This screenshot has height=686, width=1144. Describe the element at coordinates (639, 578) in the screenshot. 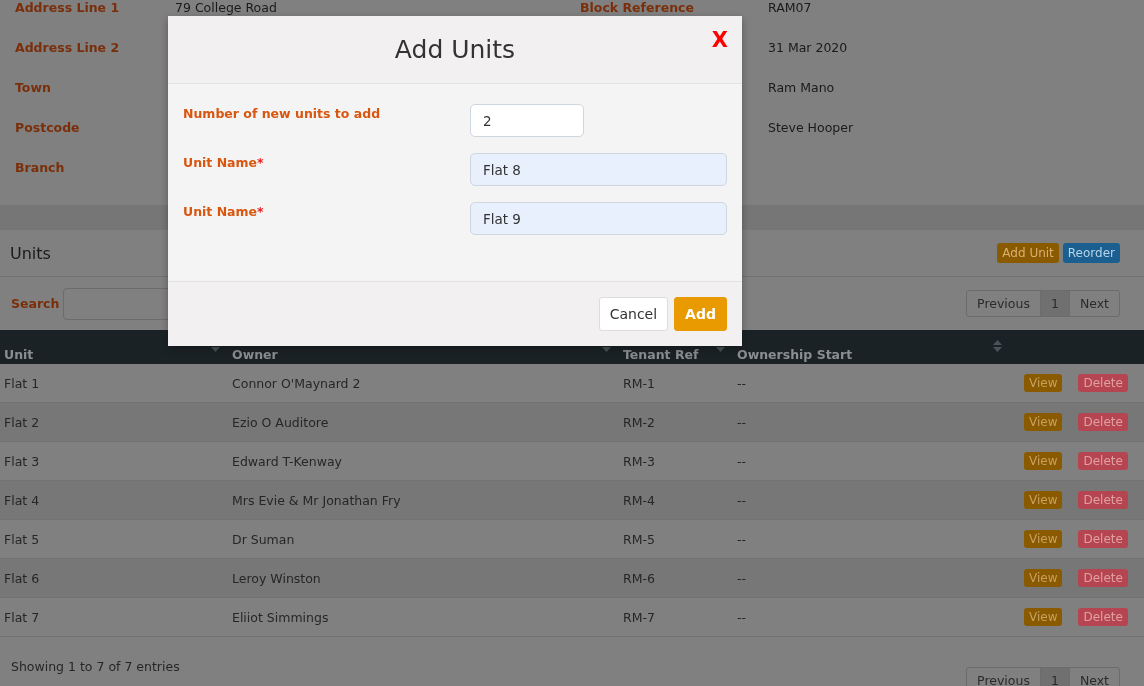

I see `table-cell-text: RM-6` at that location.